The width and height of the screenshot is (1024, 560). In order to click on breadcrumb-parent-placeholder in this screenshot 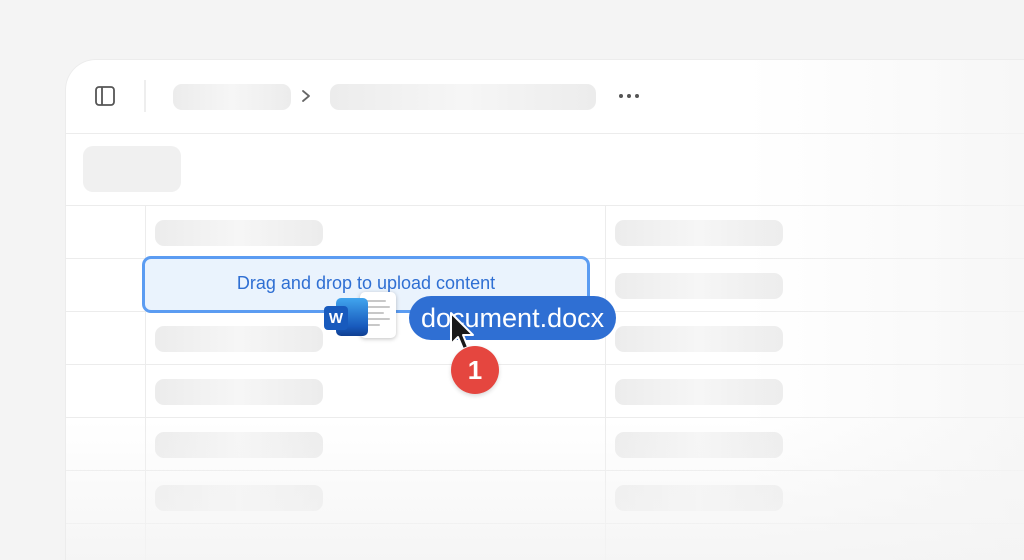, I will do `click(232, 97)`.